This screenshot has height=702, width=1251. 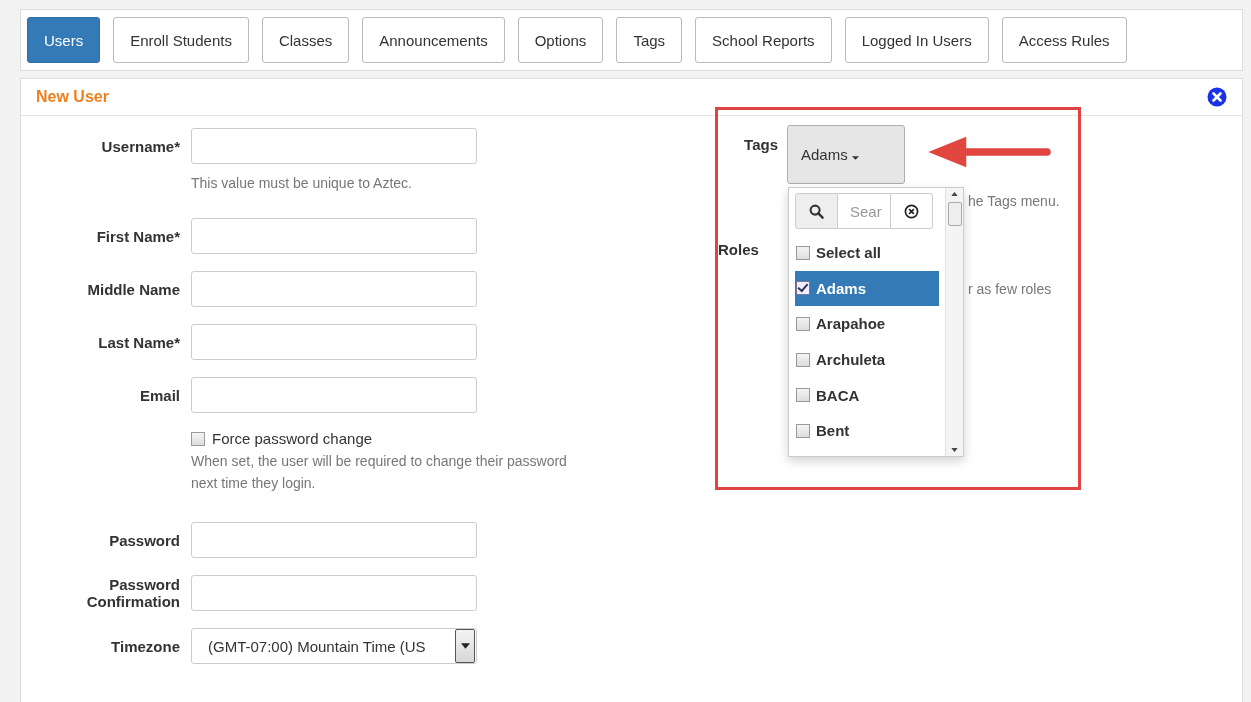 What do you see at coordinates (954, 214) in the screenshot?
I see `scrollbar-thumb` at bounding box center [954, 214].